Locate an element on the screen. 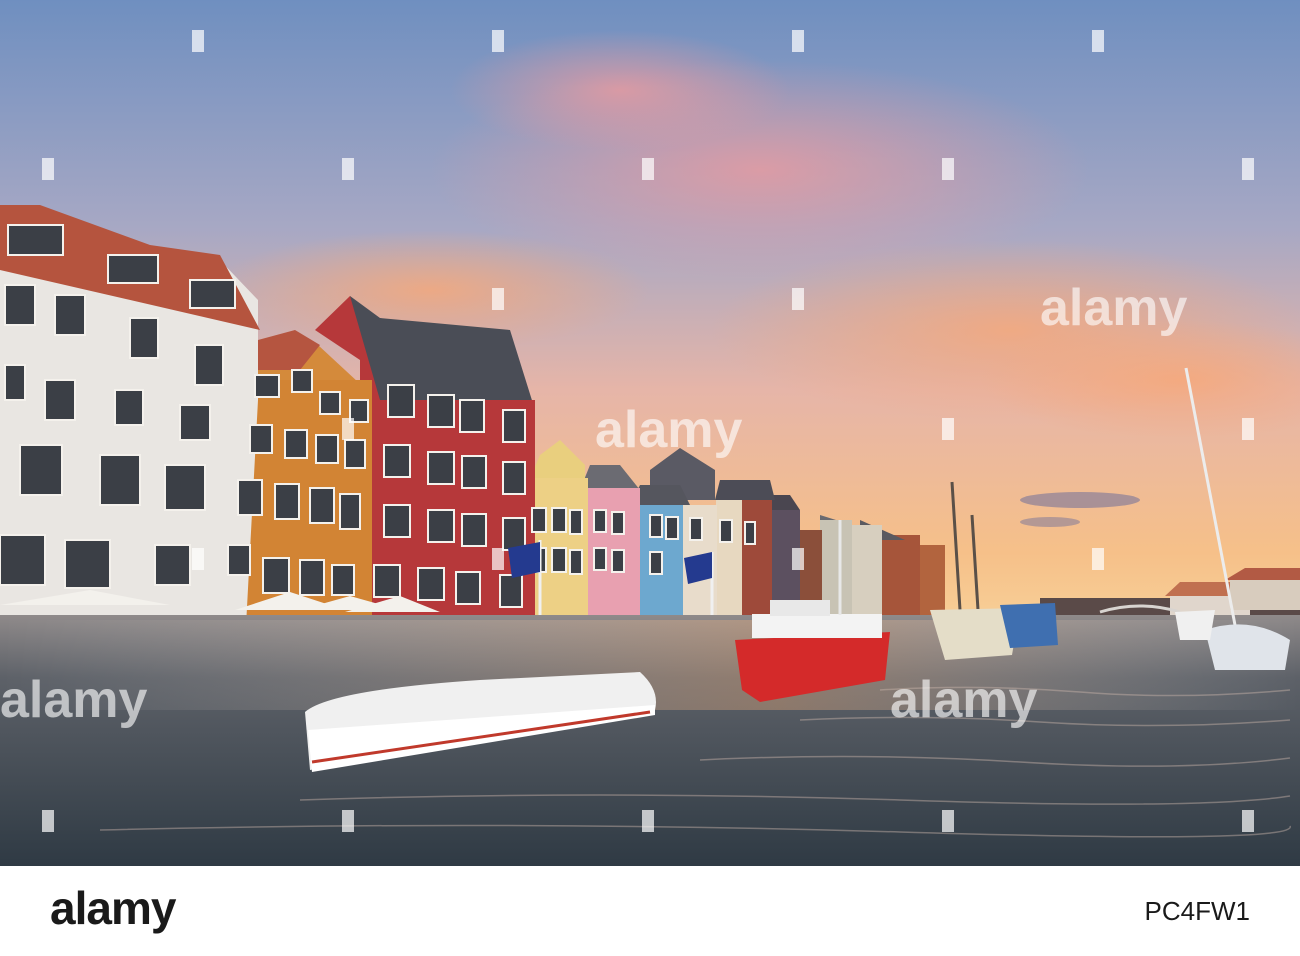 Image resolution: width=1300 pixels, height=956 pixels. image-id-label: PC4FW1 is located at coordinates (1197, 911).